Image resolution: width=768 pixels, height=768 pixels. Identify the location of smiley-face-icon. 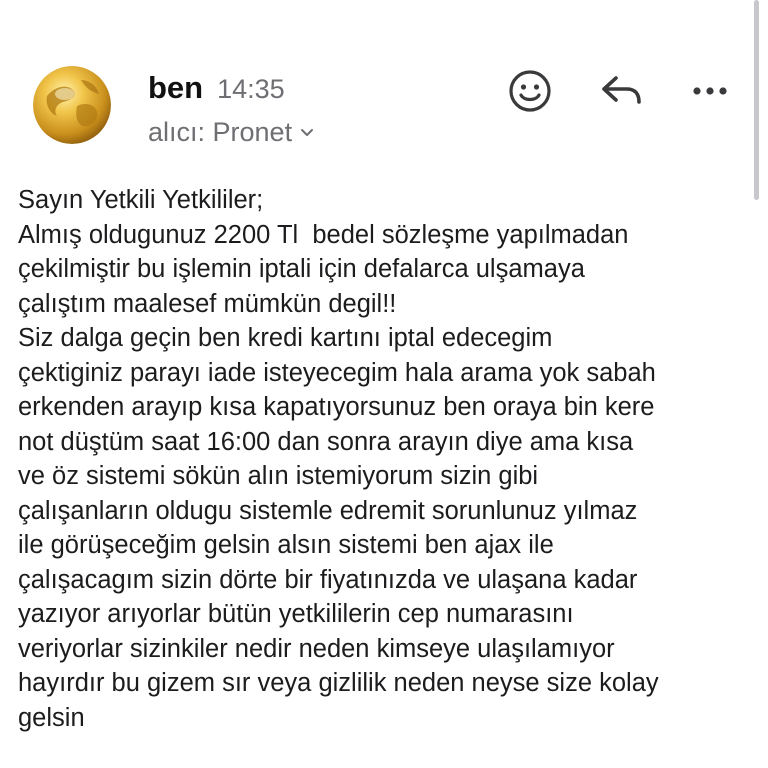
(530, 91).